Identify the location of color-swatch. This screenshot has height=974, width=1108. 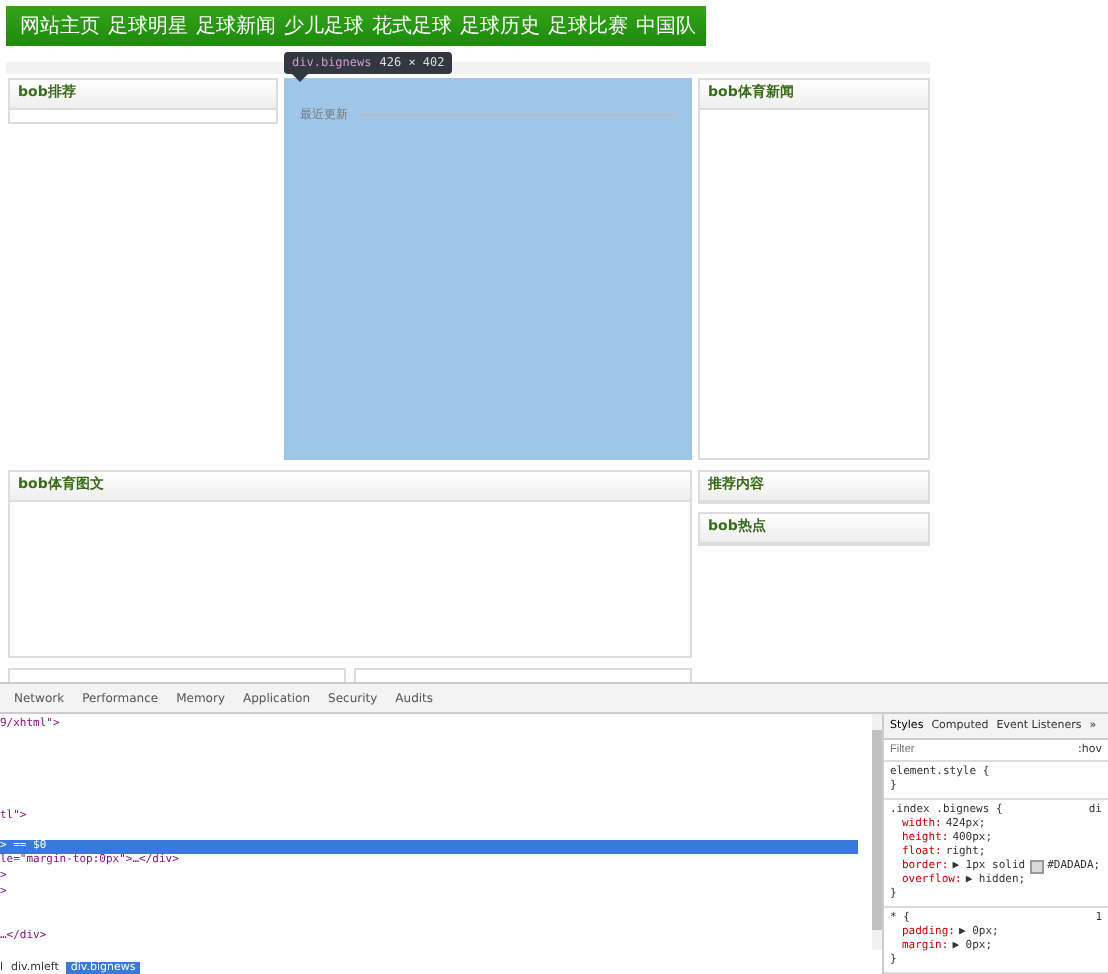
(1036, 867).